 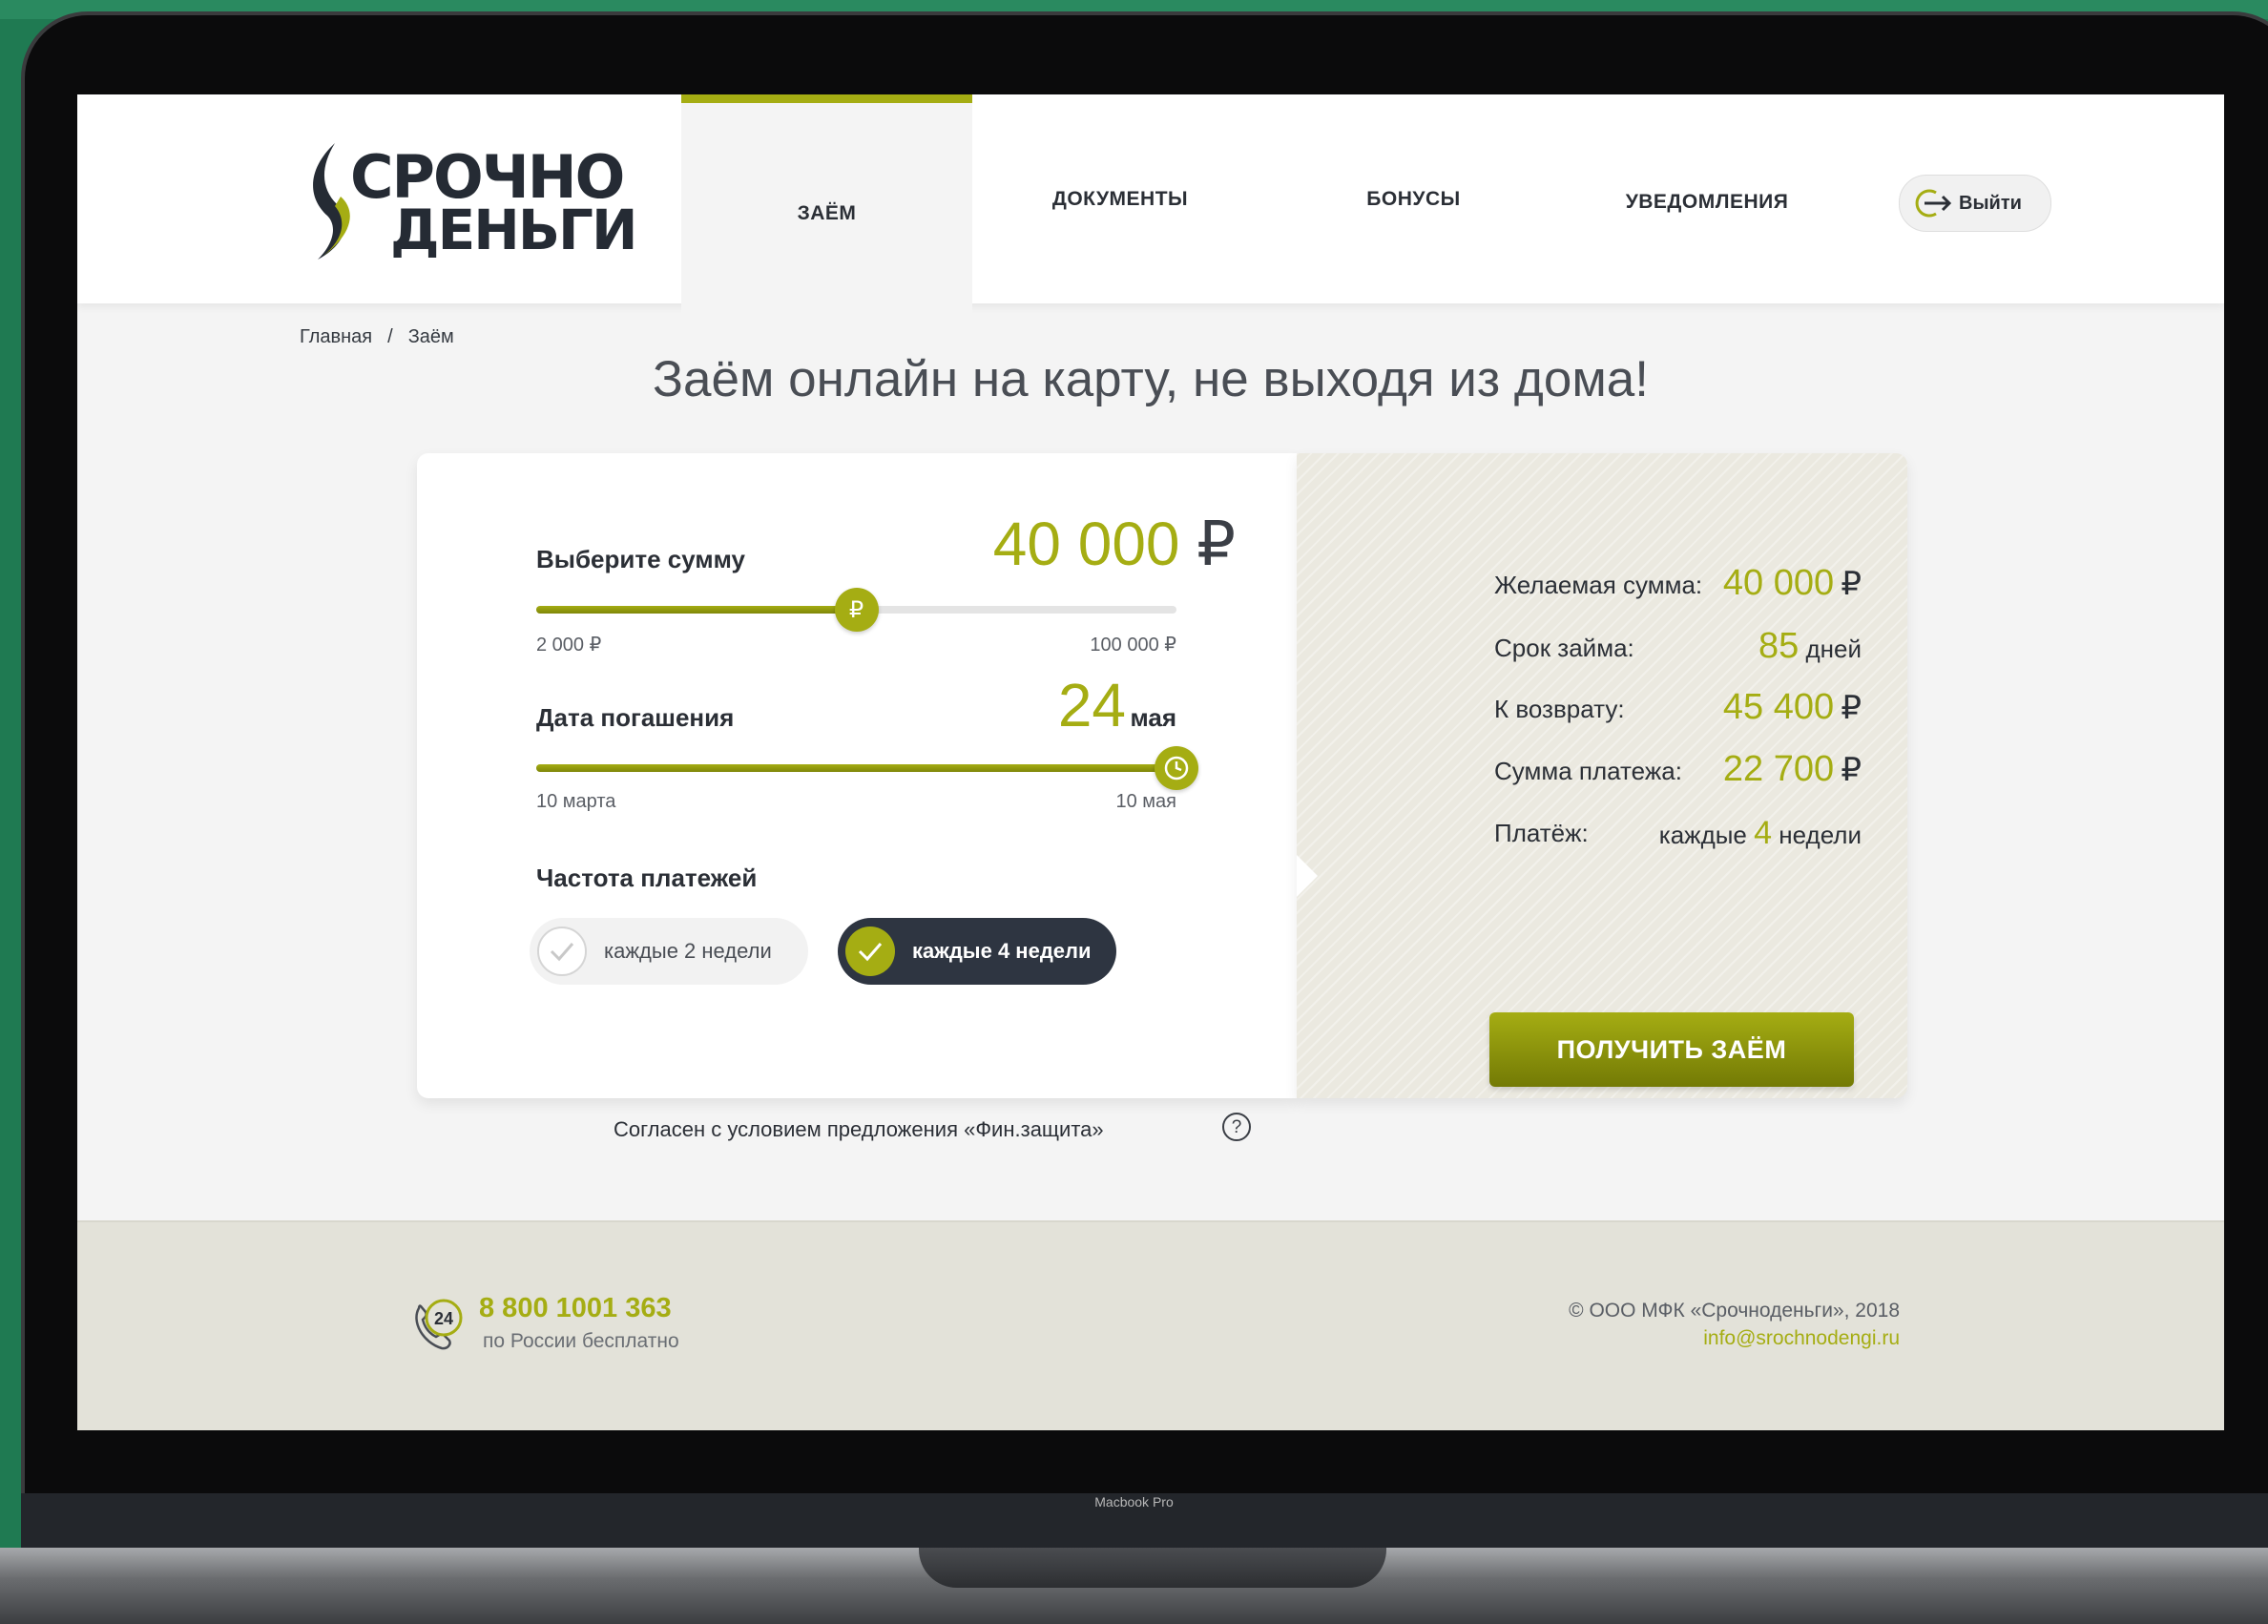 I want to click on frequency-option-2-weeks-label: каждые 2 недели, so click(x=688, y=951).